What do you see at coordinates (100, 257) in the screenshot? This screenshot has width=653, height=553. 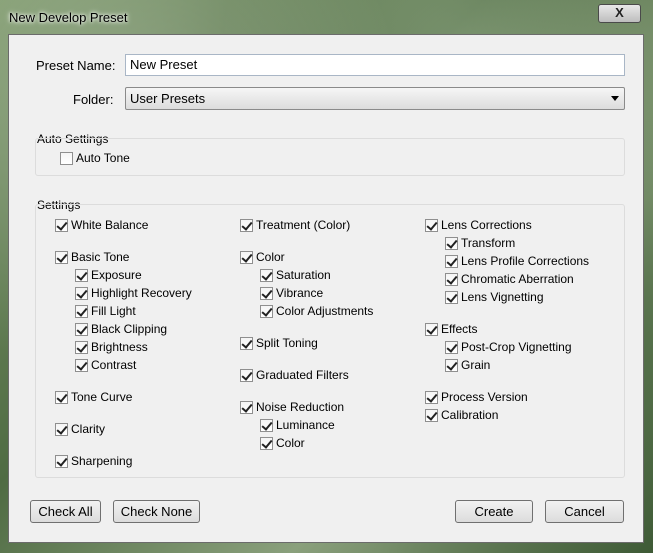 I see `checkbox-label: Basic Tone` at bounding box center [100, 257].